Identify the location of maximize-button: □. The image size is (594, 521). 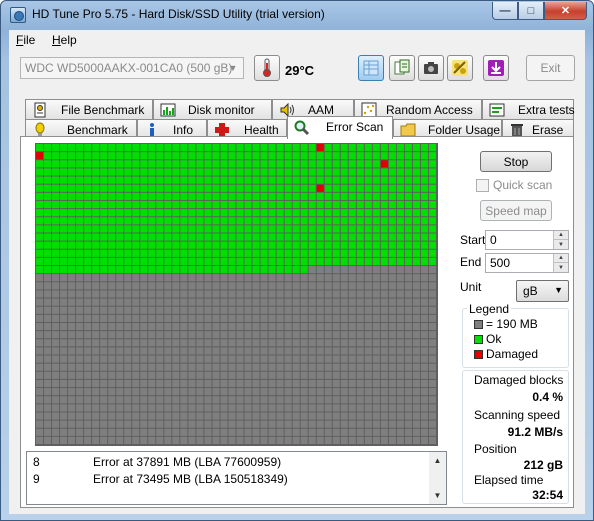
(531, 11).